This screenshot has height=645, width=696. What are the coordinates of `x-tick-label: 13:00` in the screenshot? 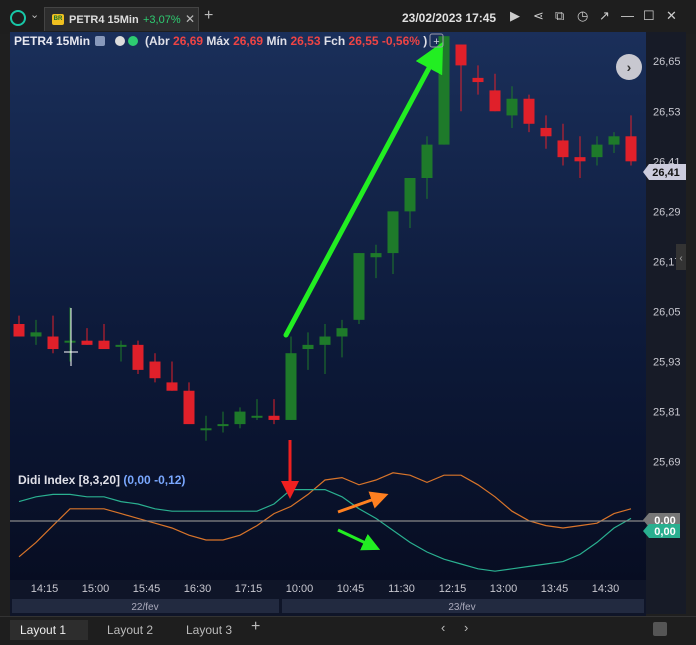 It's located at (504, 589).